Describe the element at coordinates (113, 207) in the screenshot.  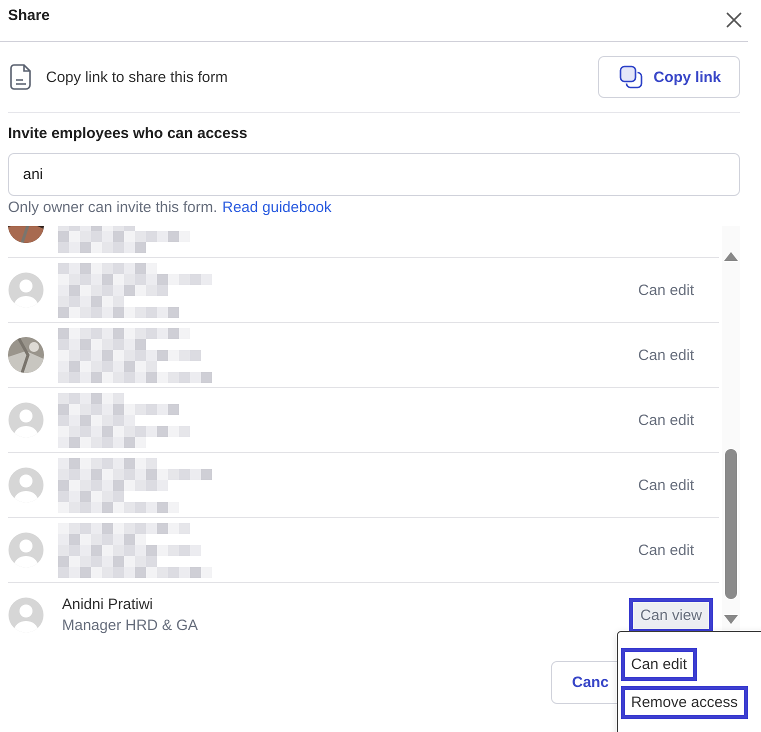
I see `hint-text: Only owner can invite this form.` at that location.